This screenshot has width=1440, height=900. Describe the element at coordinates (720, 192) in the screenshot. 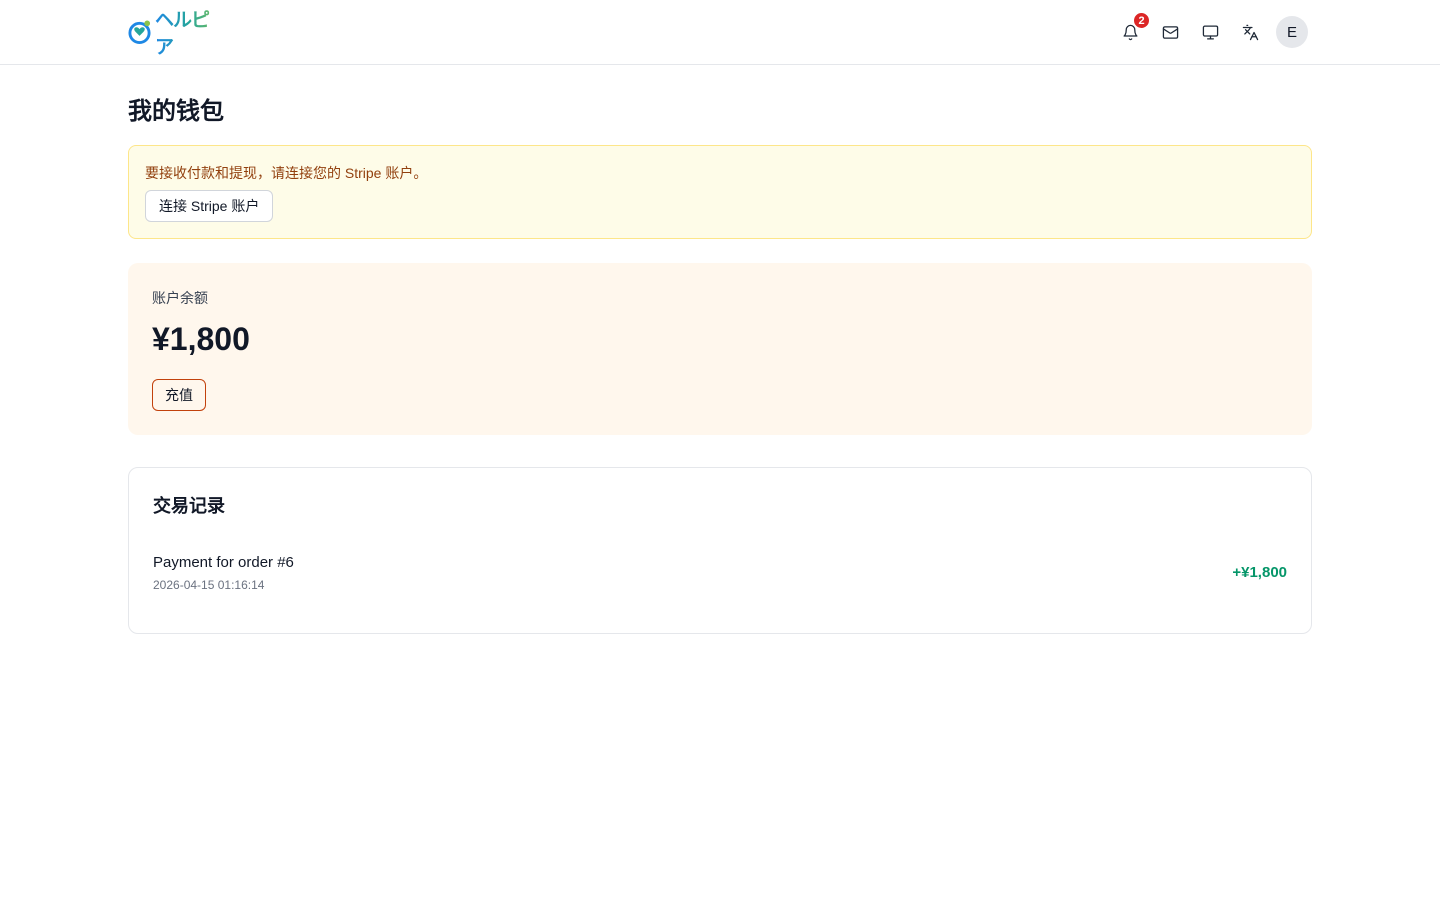

I see `stripe-connect-notice: 要接收付款和提现，请连接您的 Stripe 账户。 连接 Stripe 账户` at that location.